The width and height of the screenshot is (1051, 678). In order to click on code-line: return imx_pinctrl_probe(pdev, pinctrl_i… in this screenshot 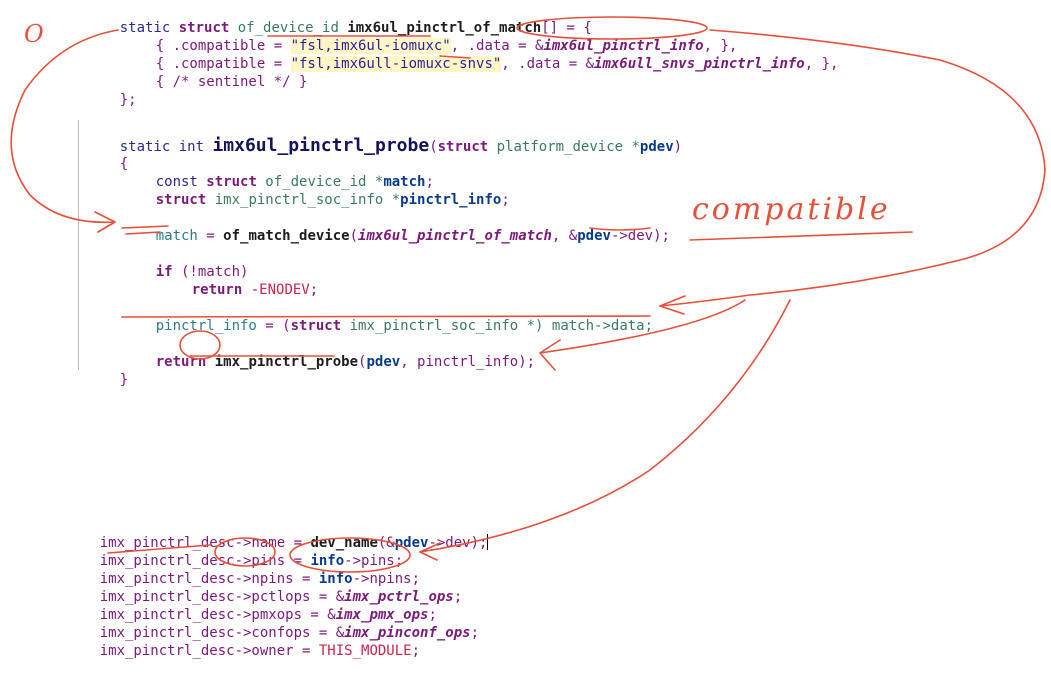, I will do `click(345, 362)`.